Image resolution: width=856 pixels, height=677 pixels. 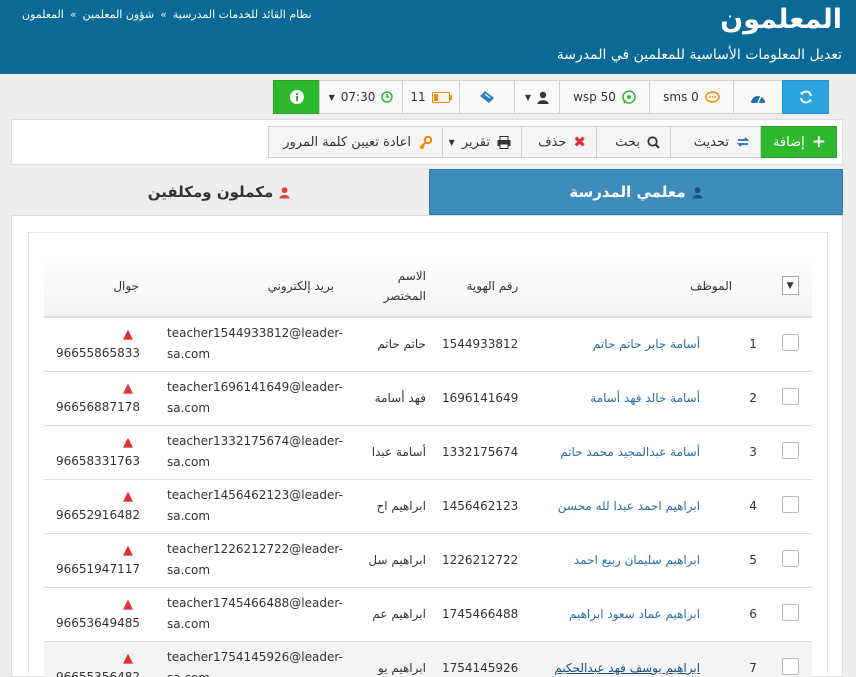 What do you see at coordinates (98, 623) in the screenshot?
I see `mobile-number: 96653649485` at bounding box center [98, 623].